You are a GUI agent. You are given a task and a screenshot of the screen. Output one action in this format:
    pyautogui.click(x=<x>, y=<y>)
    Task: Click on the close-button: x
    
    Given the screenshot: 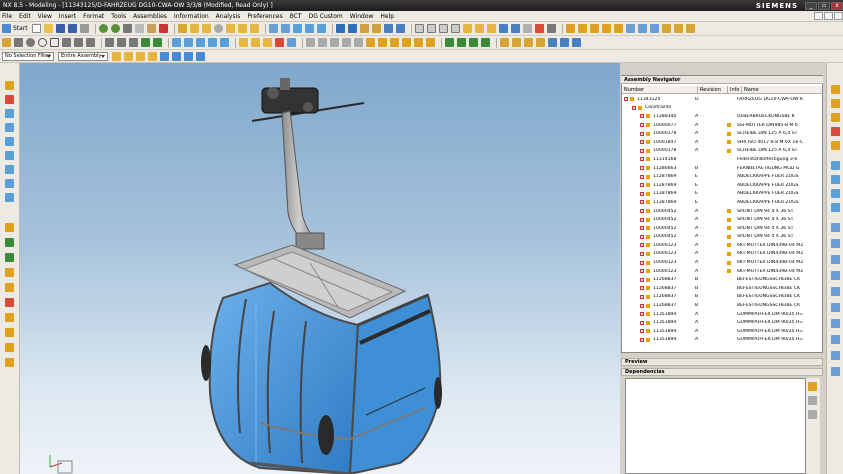 What is the action you would take?
    pyautogui.click(x=837, y=5)
    